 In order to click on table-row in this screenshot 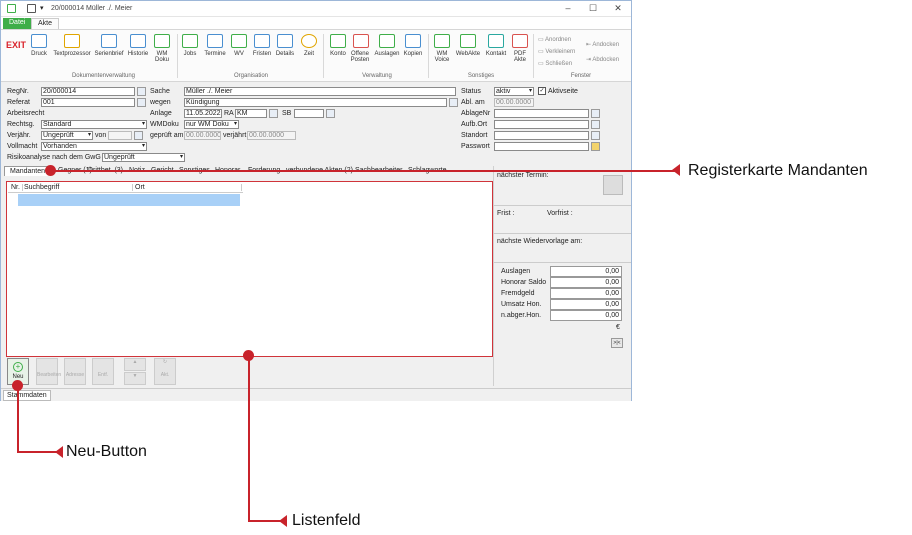, I will do `click(129, 200)`.